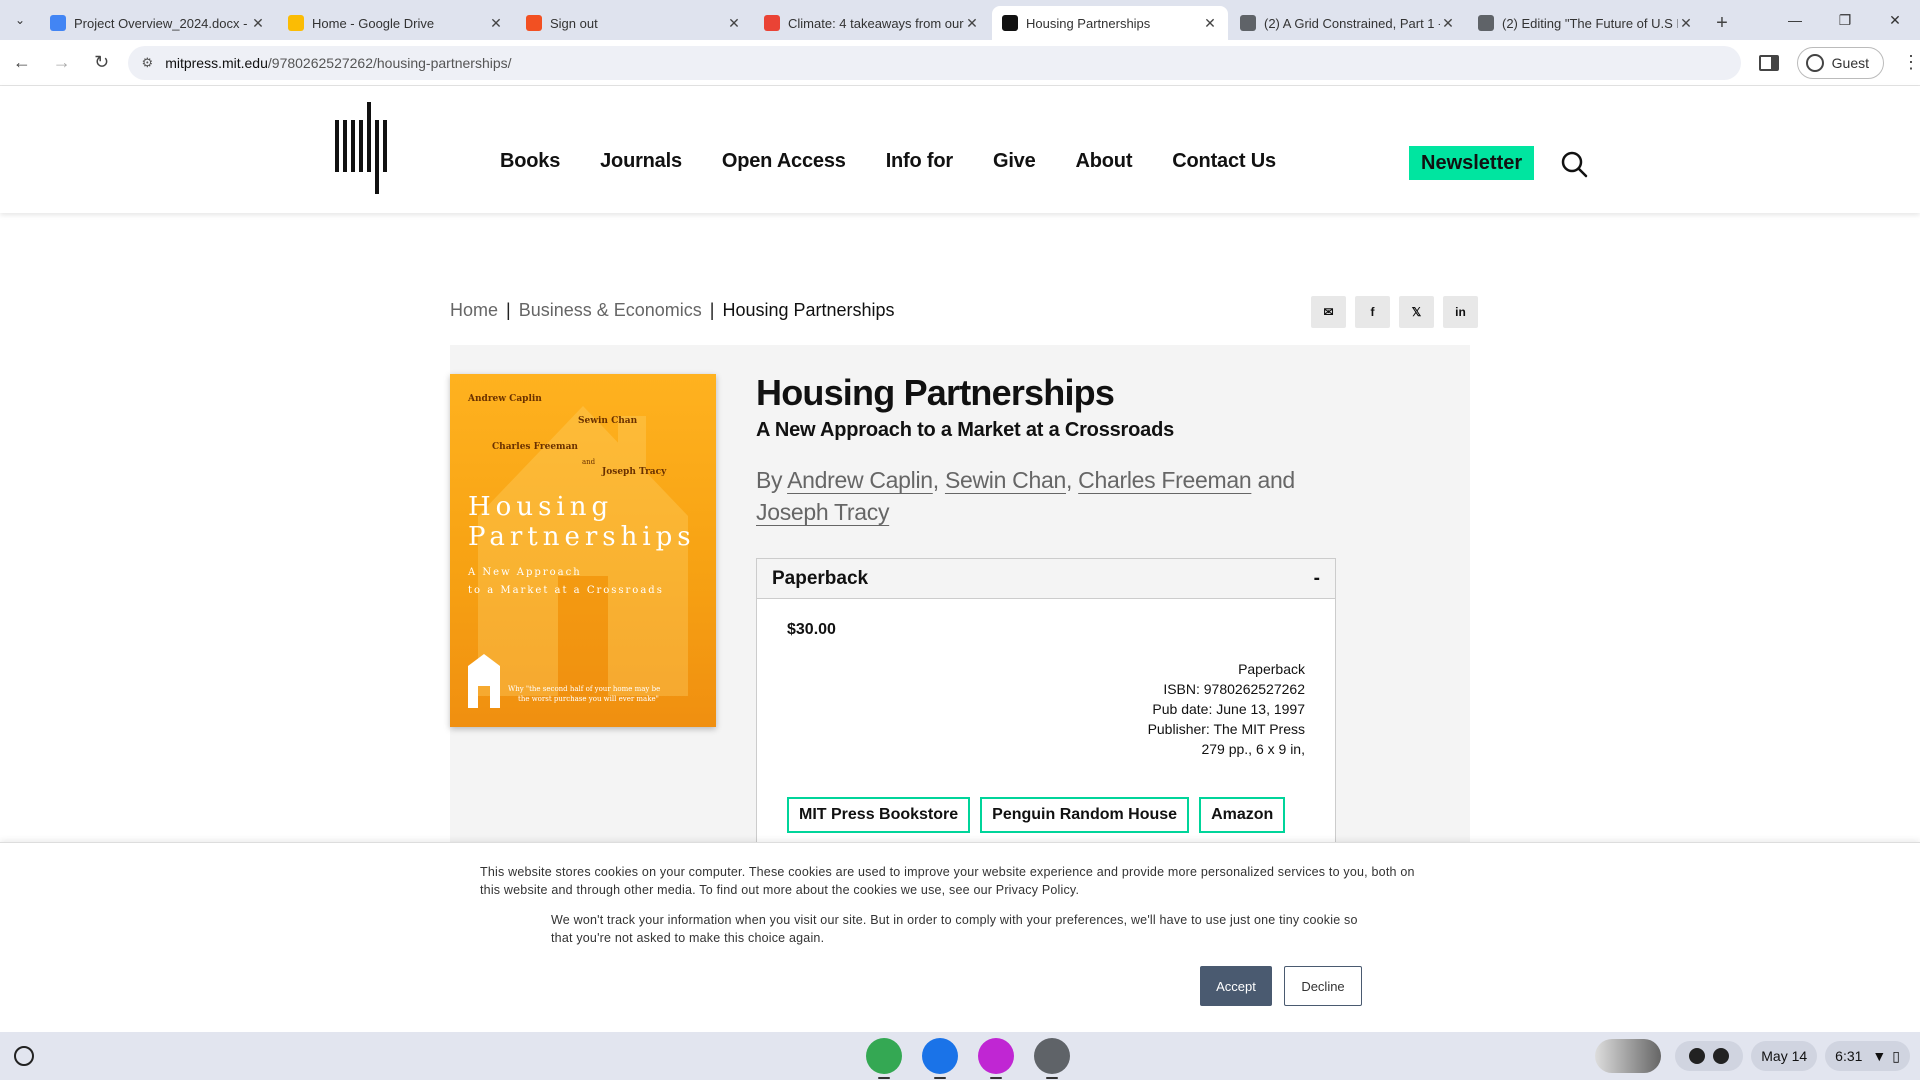 The width and height of the screenshot is (1920, 1080). What do you see at coordinates (1226, 729) in the screenshot?
I see `spec-line: Publisher: The MIT Press` at bounding box center [1226, 729].